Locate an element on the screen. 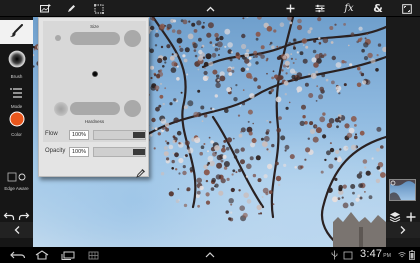  brush-tip-icon is located at coordinates (16, 59).